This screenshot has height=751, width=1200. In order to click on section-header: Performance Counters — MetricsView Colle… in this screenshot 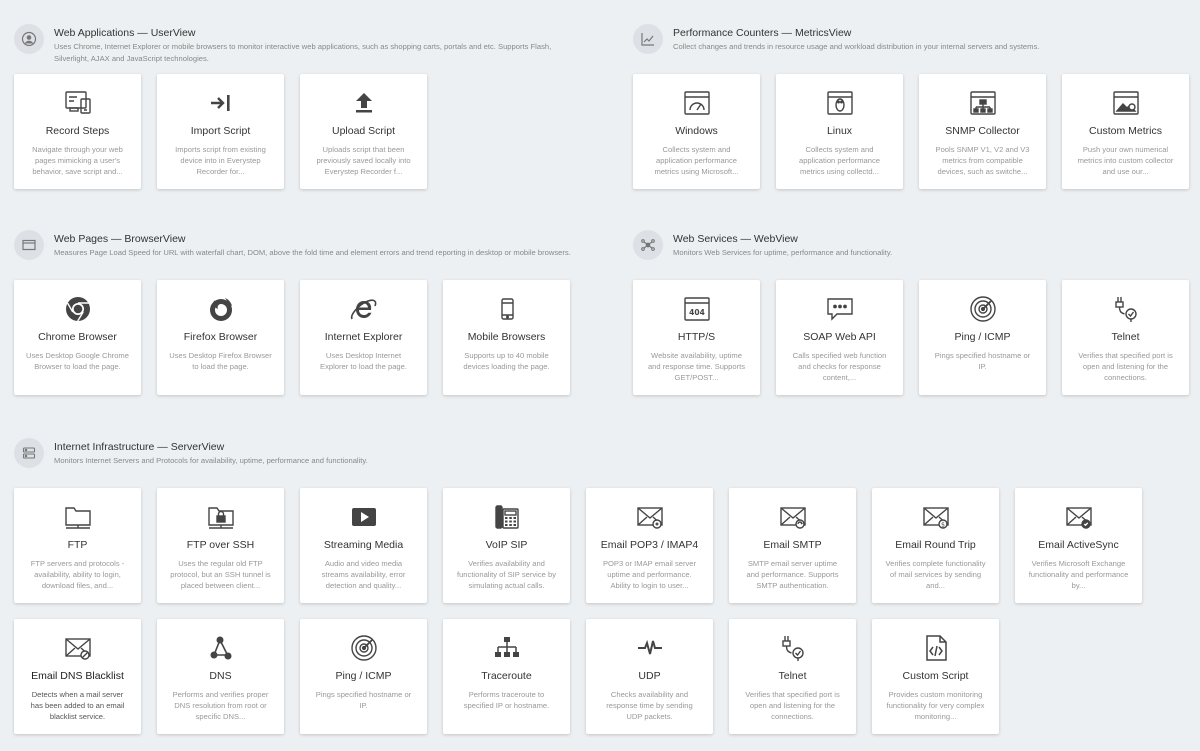, I will do `click(913, 46)`.